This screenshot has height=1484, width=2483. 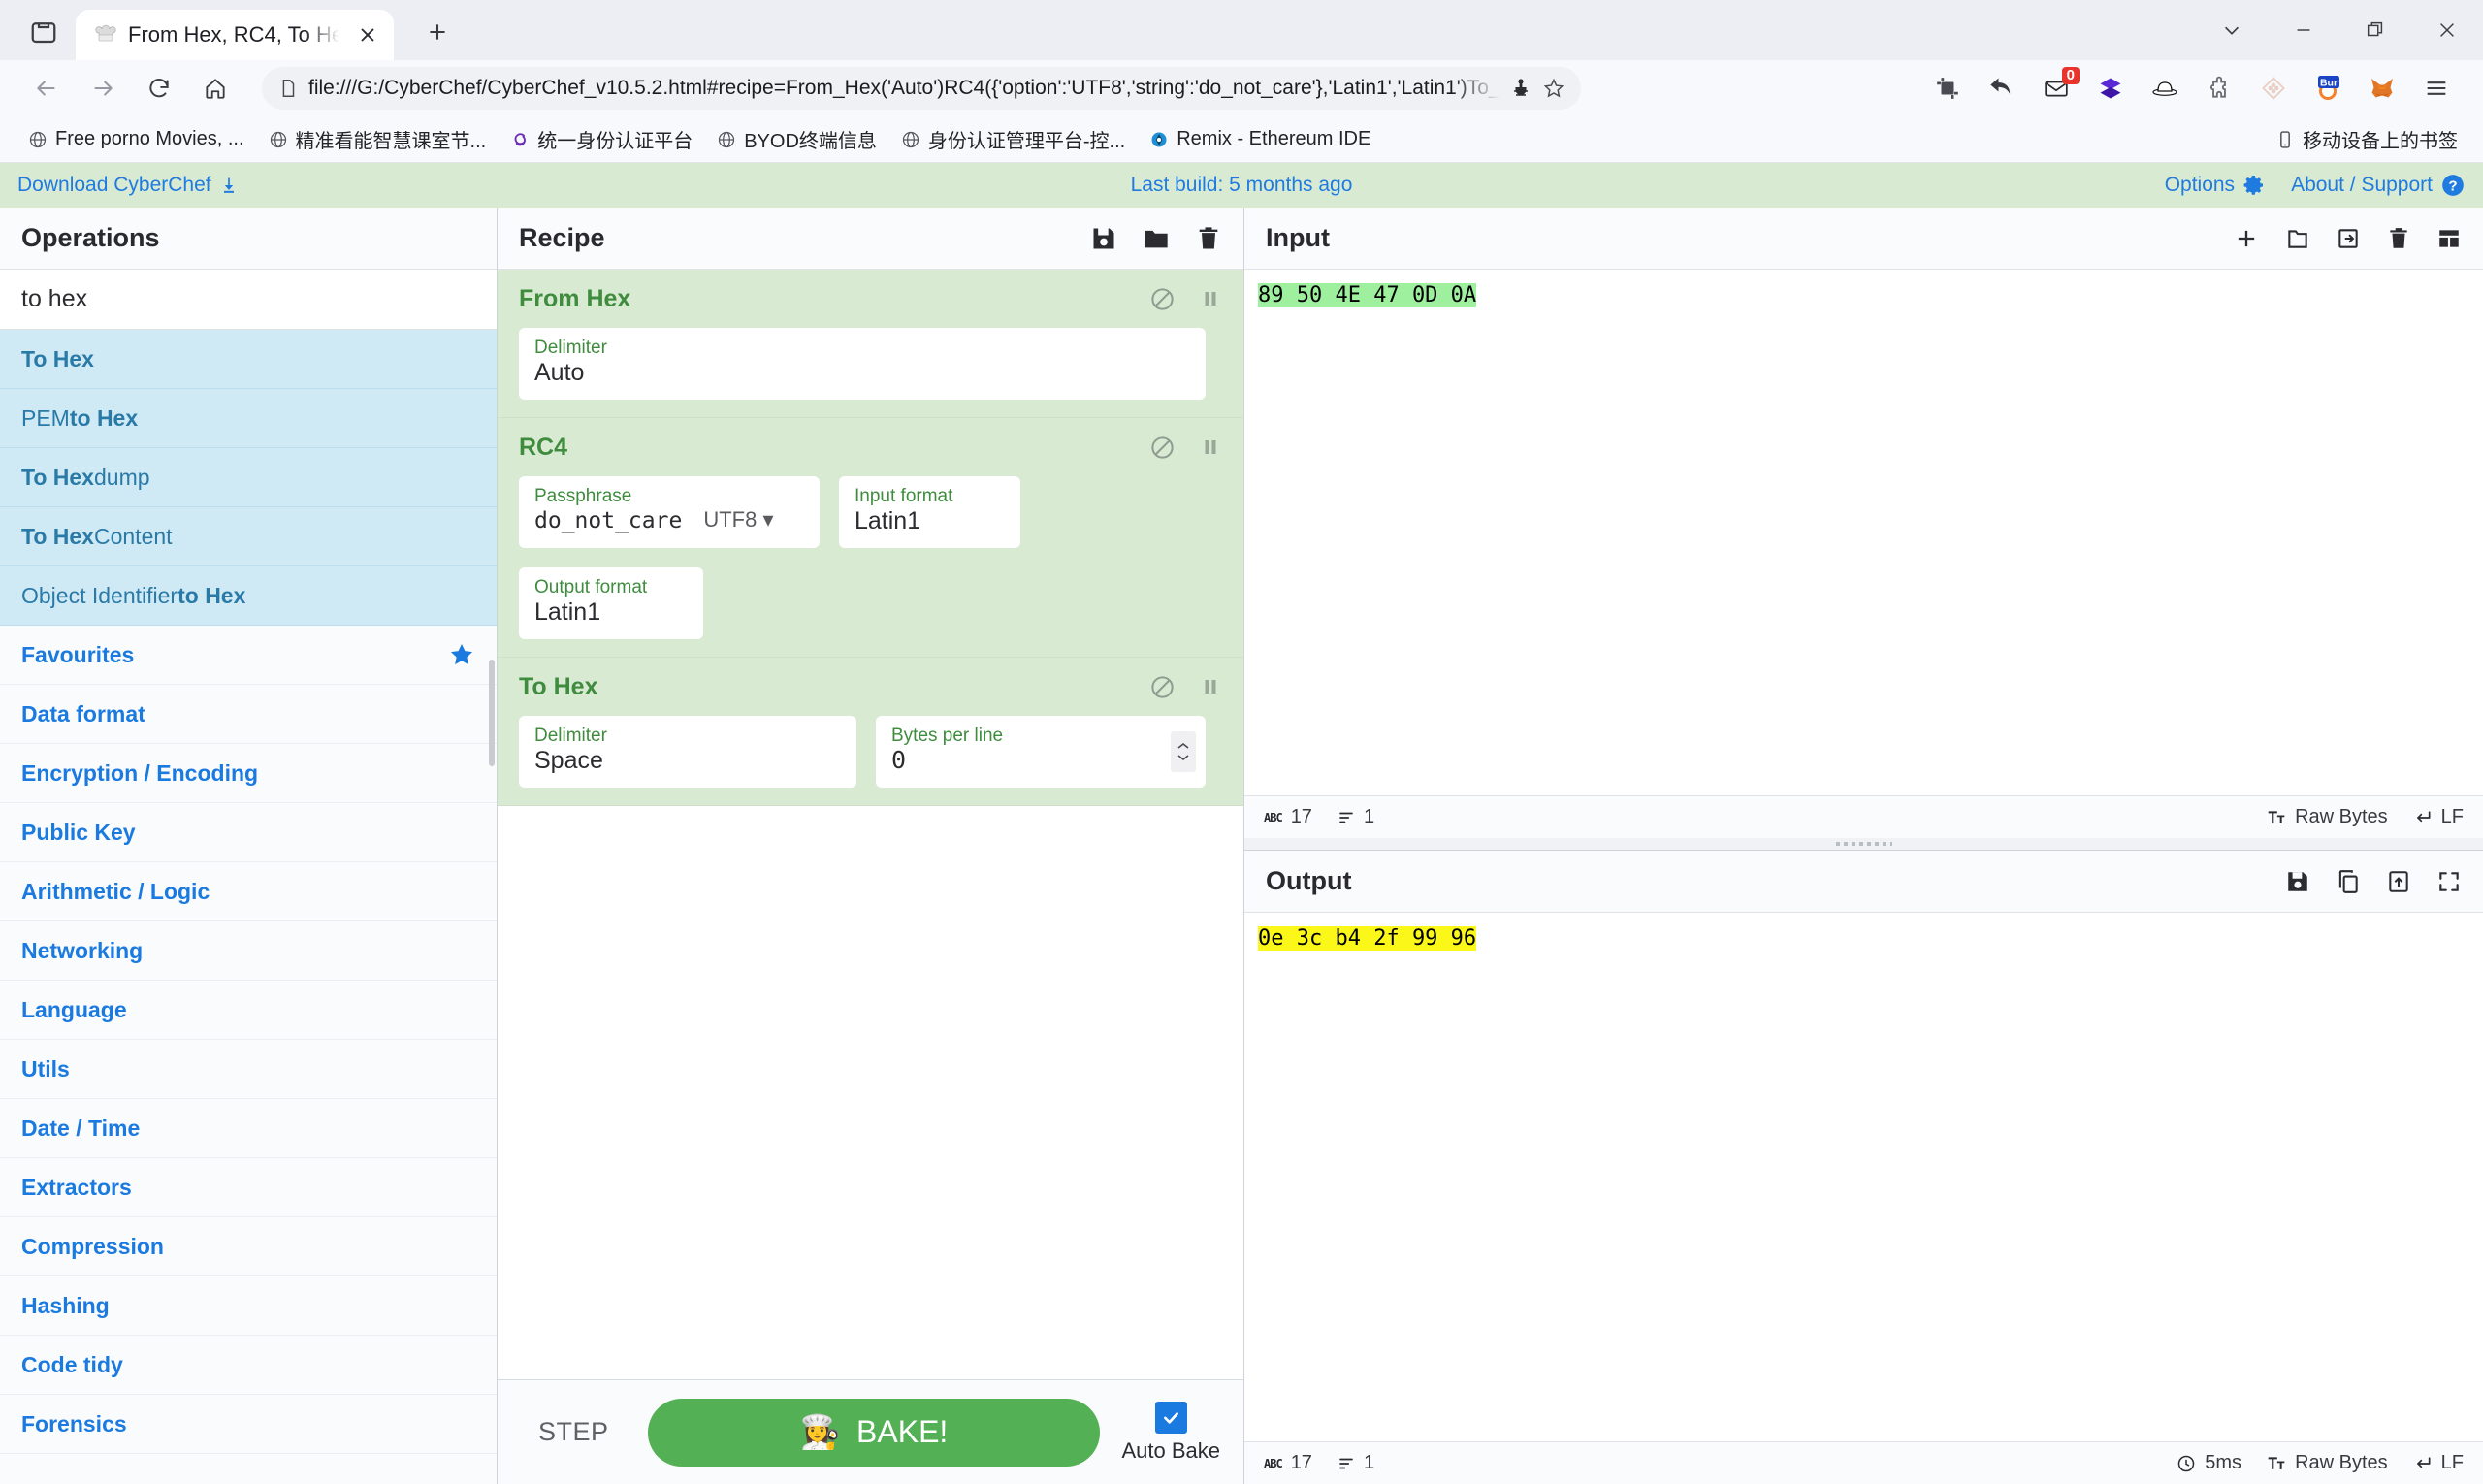 What do you see at coordinates (688, 760) in the screenshot?
I see `argument-value: Space` at bounding box center [688, 760].